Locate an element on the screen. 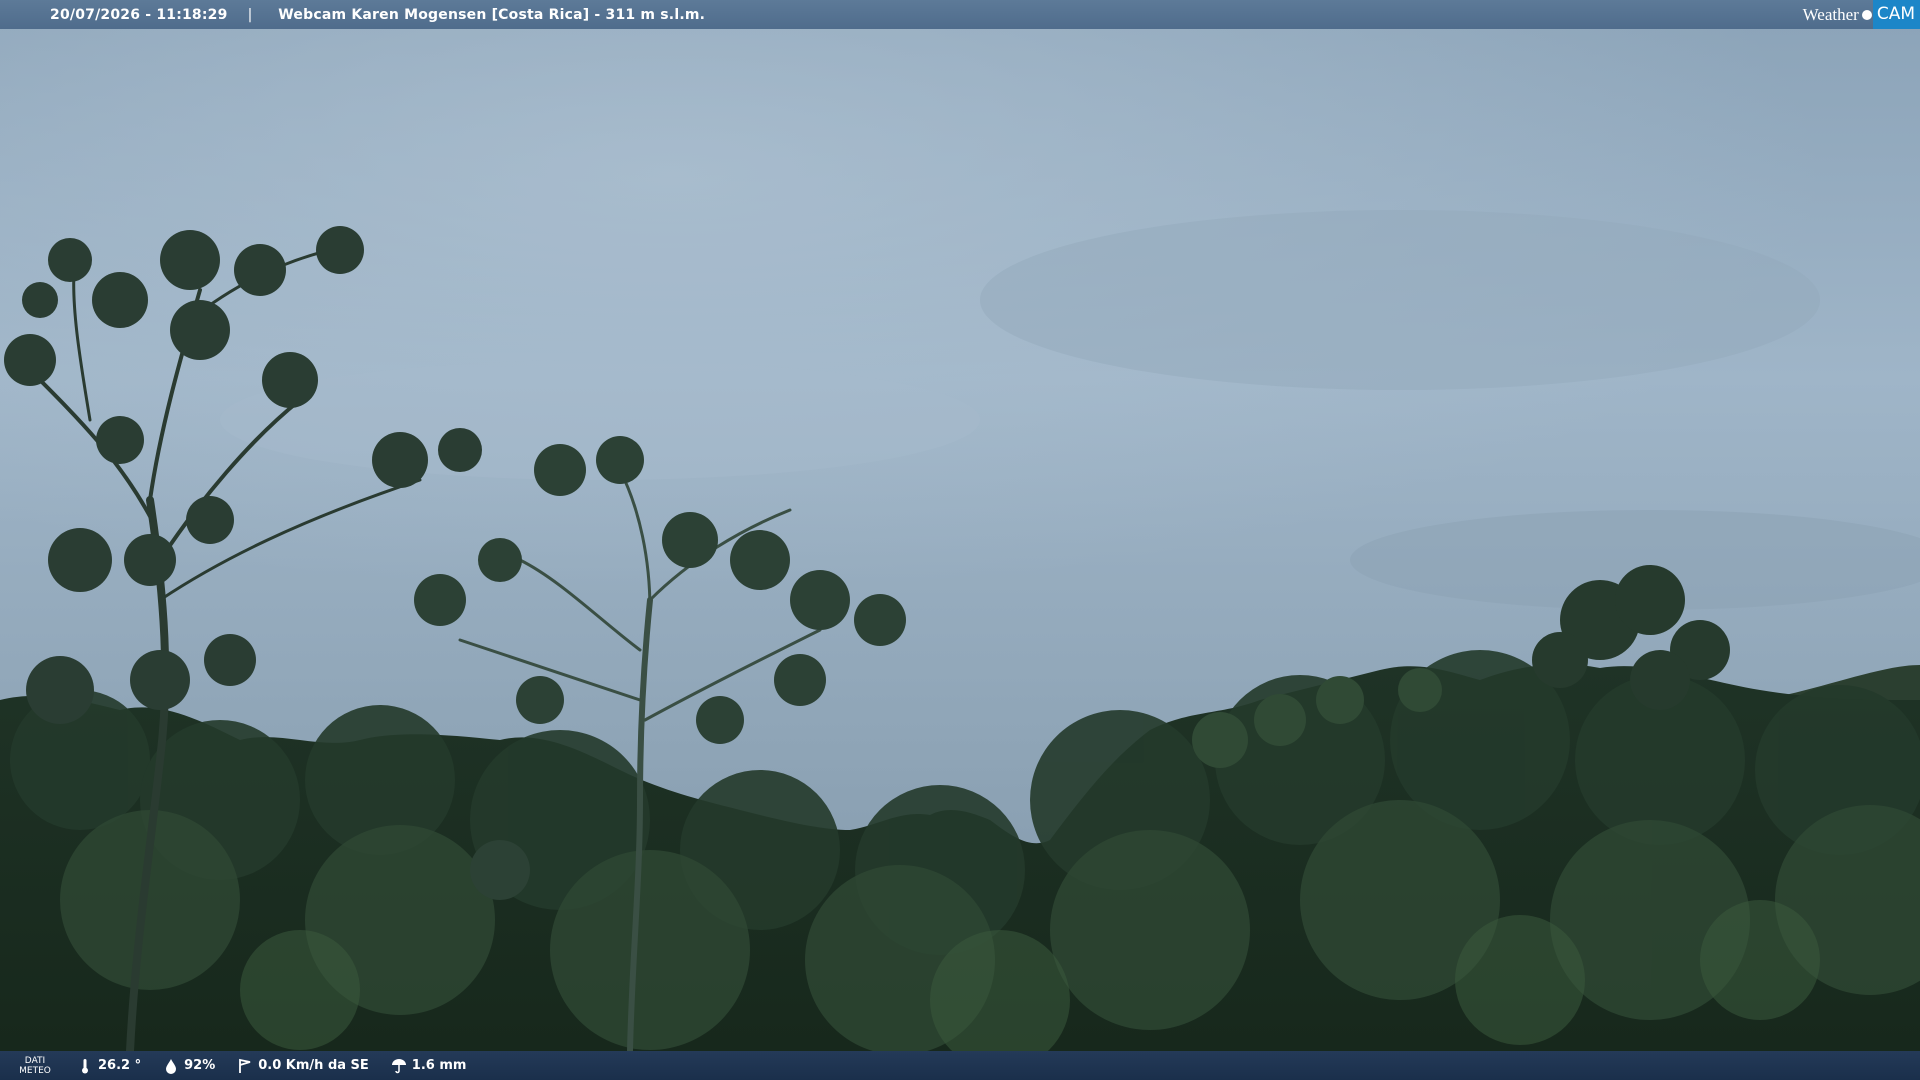 Image resolution: width=1920 pixels, height=1080 pixels. logo-dot-icon is located at coordinates (1866, 14).